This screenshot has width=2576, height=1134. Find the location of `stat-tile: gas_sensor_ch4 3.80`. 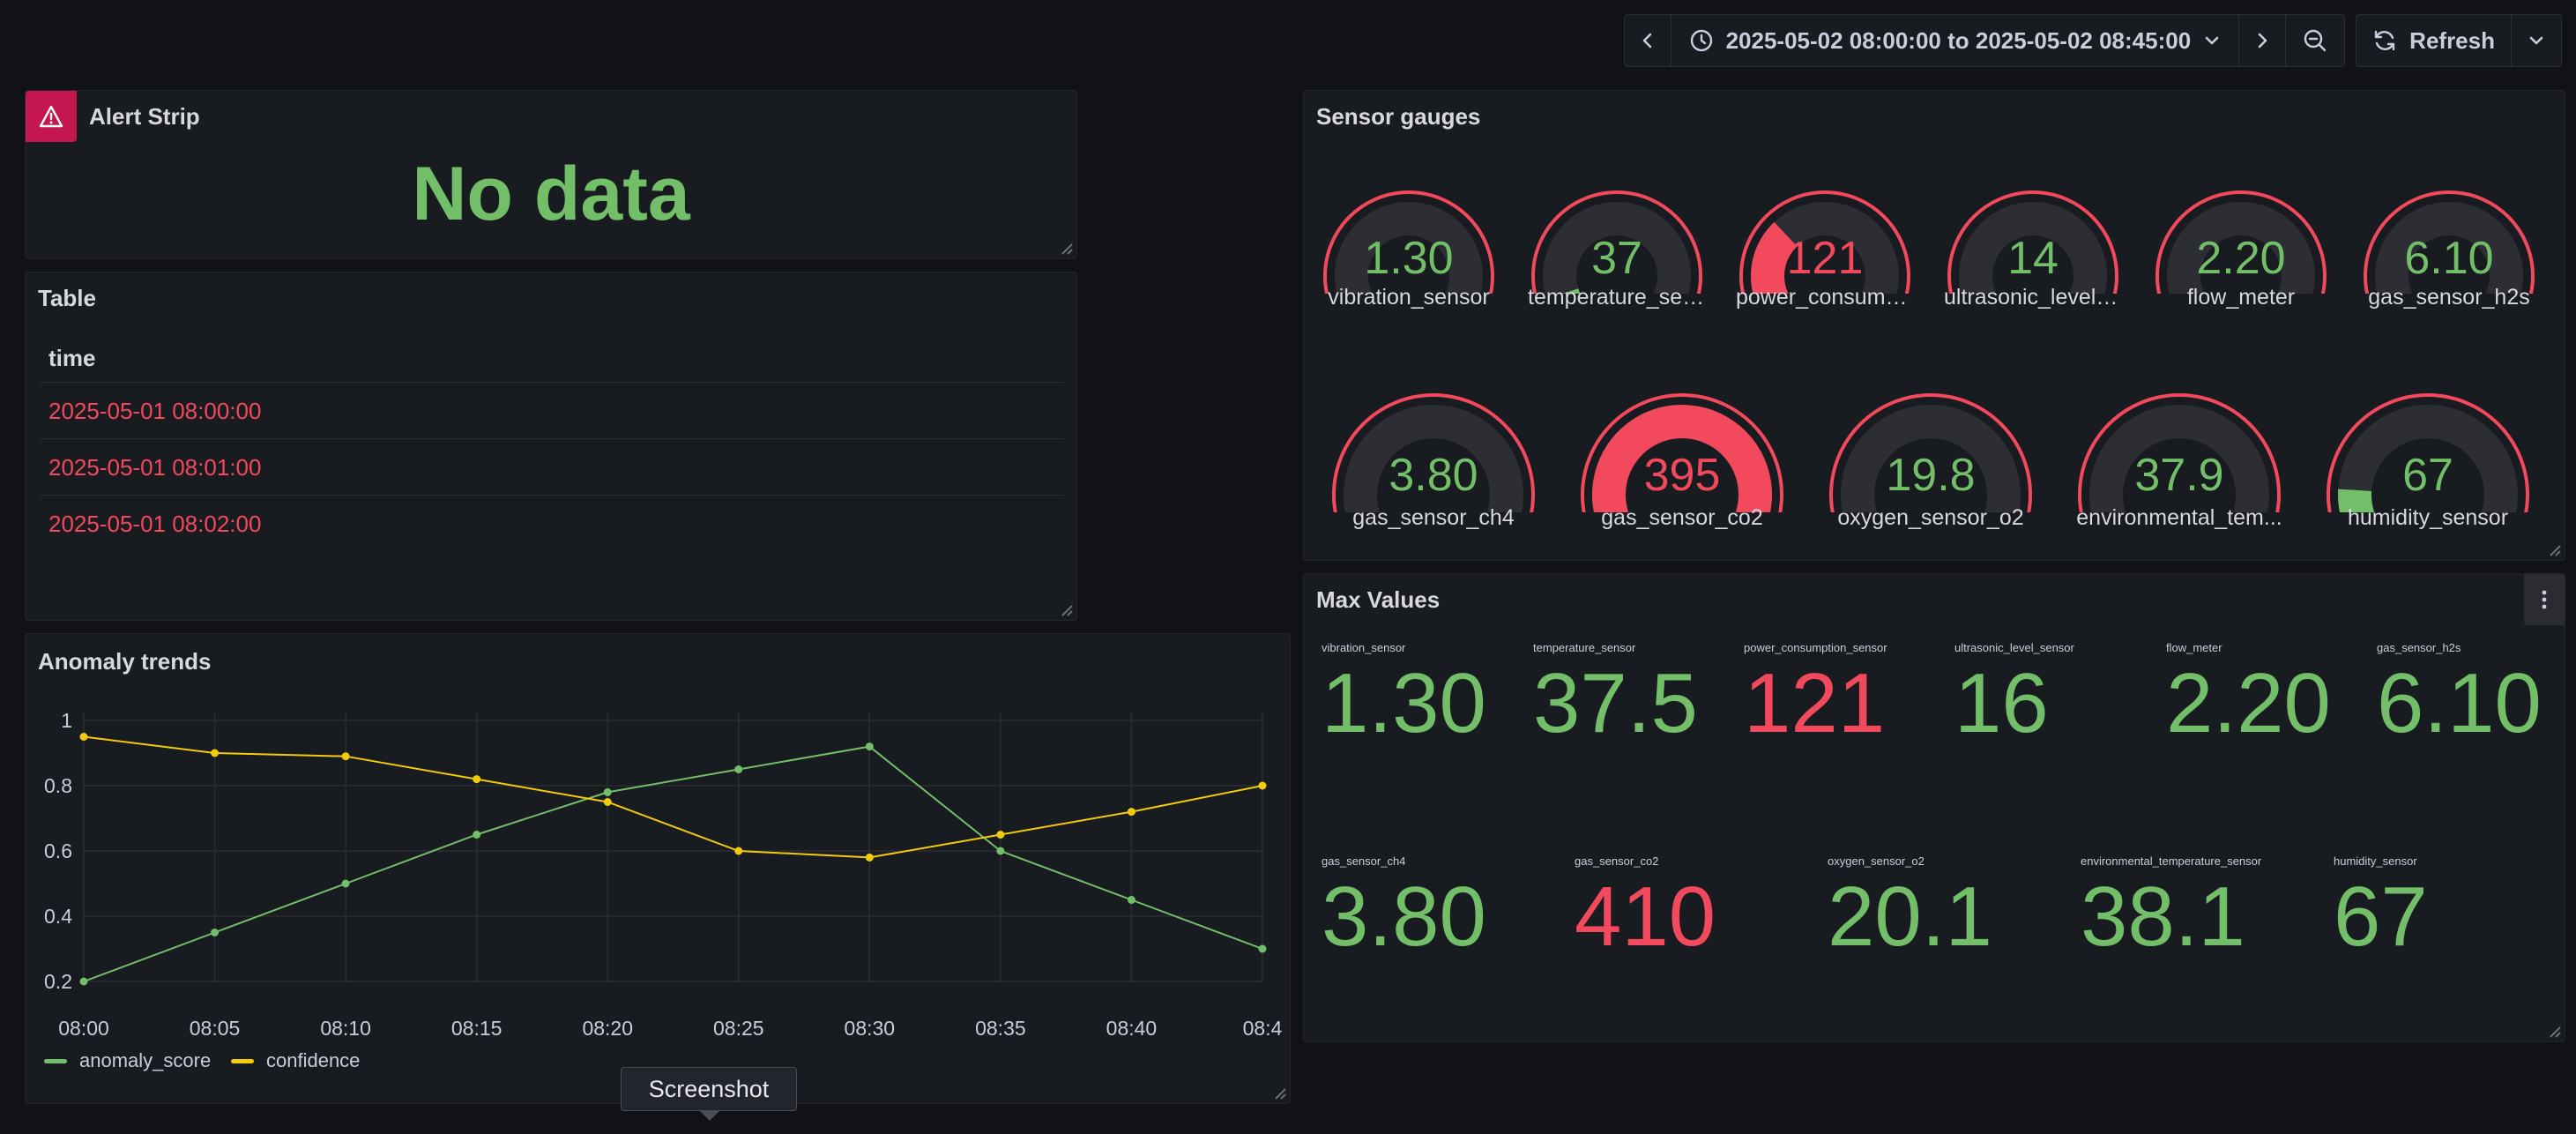

stat-tile: gas_sensor_ch4 3.80 is located at coordinates (1404, 907).